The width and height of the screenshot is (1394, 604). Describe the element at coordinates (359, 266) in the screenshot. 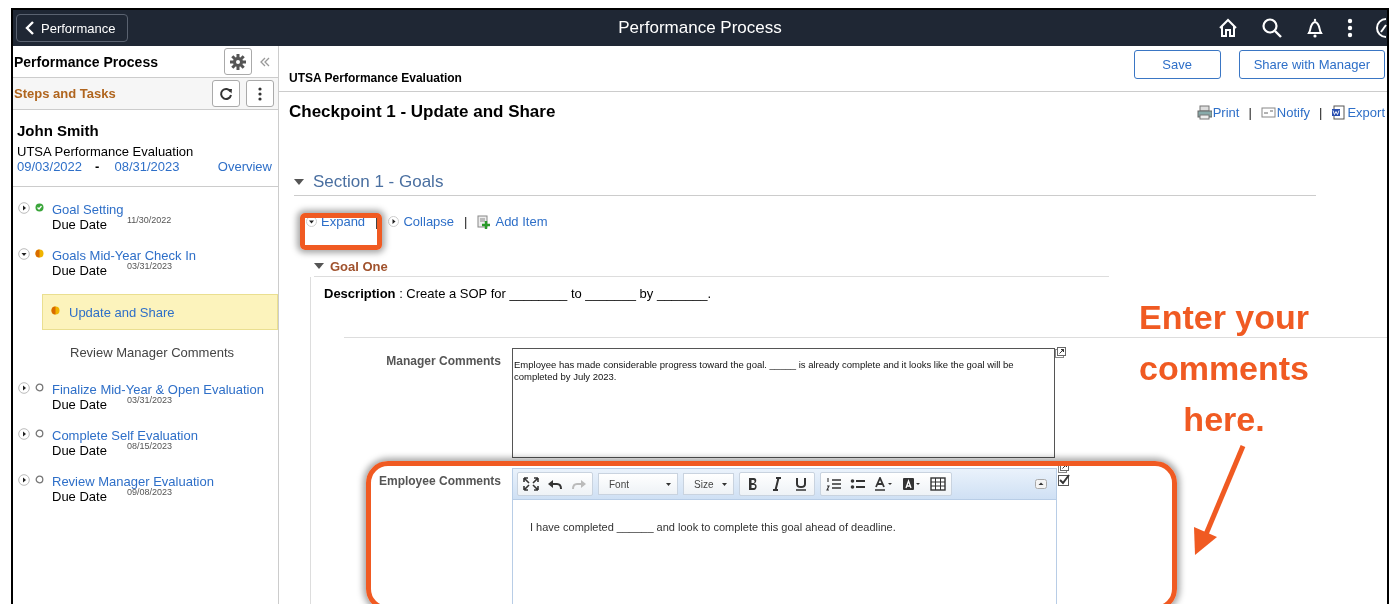

I see `goal-title: Goal One` at that location.